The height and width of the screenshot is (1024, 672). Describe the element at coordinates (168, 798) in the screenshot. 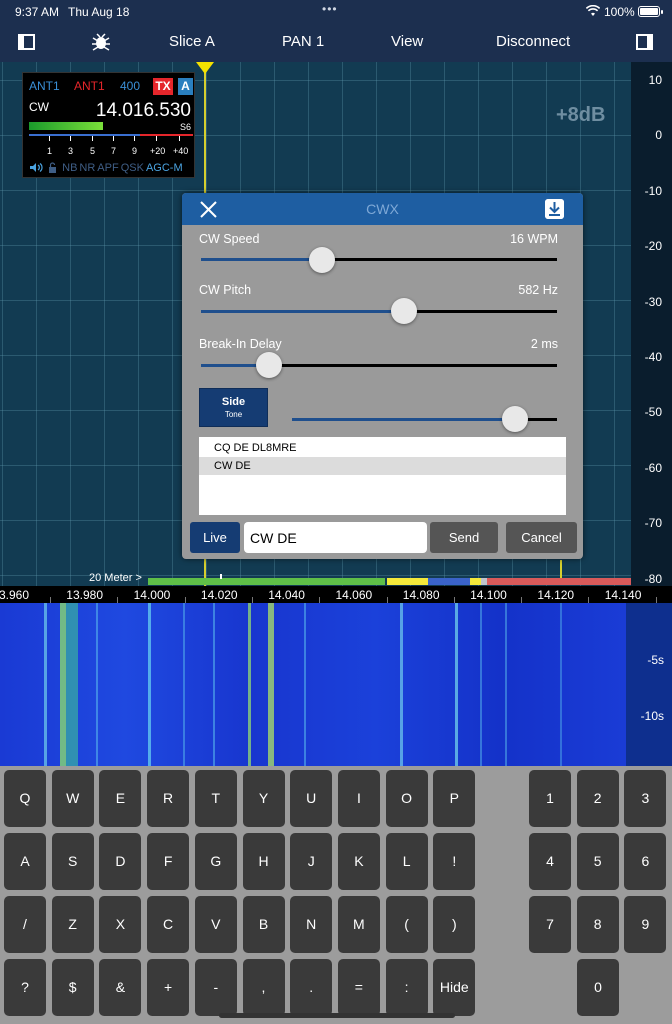

I see `key-char: R` at that location.